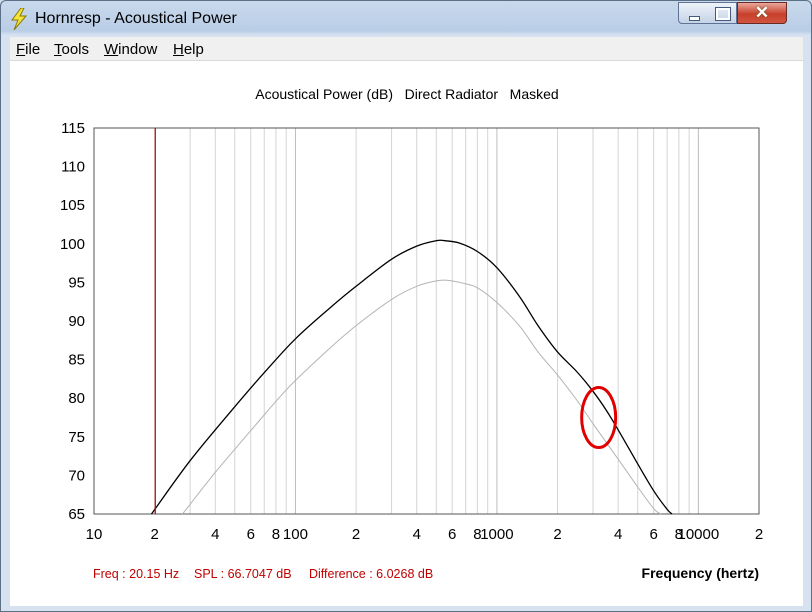 Image resolution: width=812 pixels, height=612 pixels. Describe the element at coordinates (76, 437) in the screenshot. I see `y-tick-label: 75` at that location.